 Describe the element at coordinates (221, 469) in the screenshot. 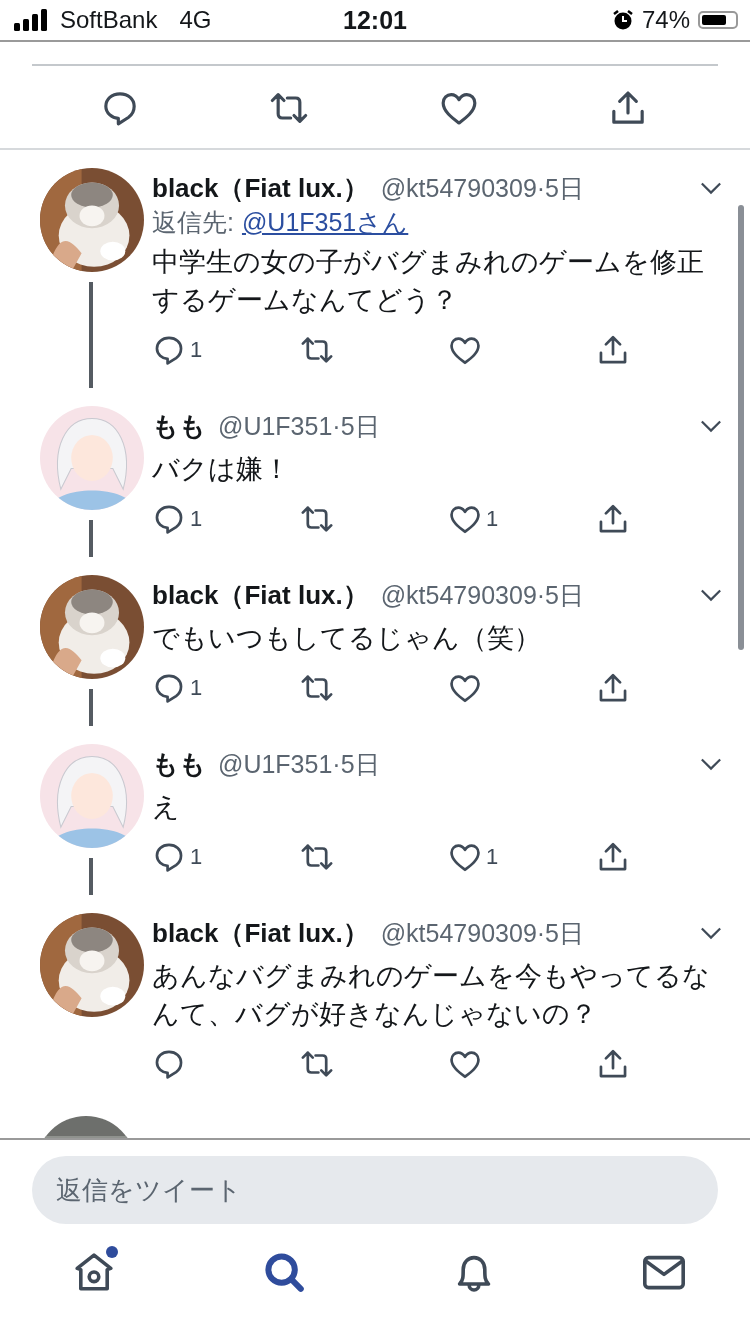

I see `tweet-text: バクは嫌！` at that location.